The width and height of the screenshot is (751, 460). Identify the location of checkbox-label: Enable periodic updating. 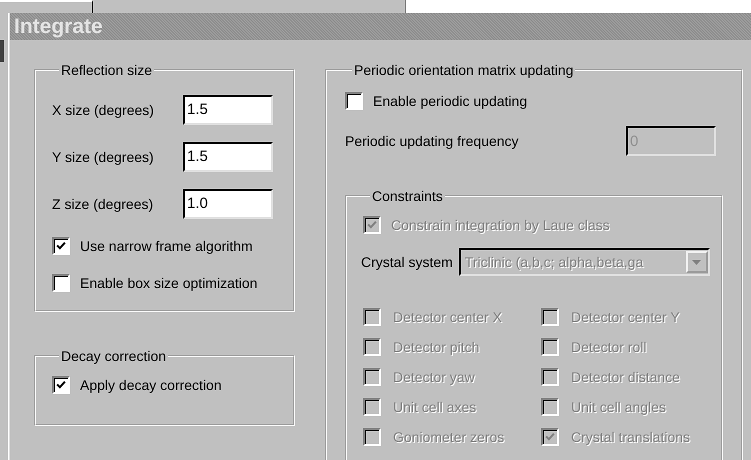
(450, 101).